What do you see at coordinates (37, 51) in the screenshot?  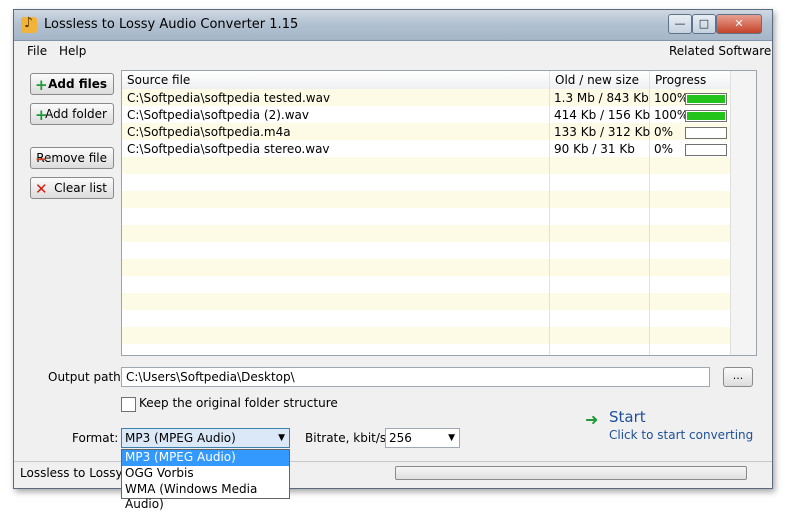 I see `menu-file: File` at bounding box center [37, 51].